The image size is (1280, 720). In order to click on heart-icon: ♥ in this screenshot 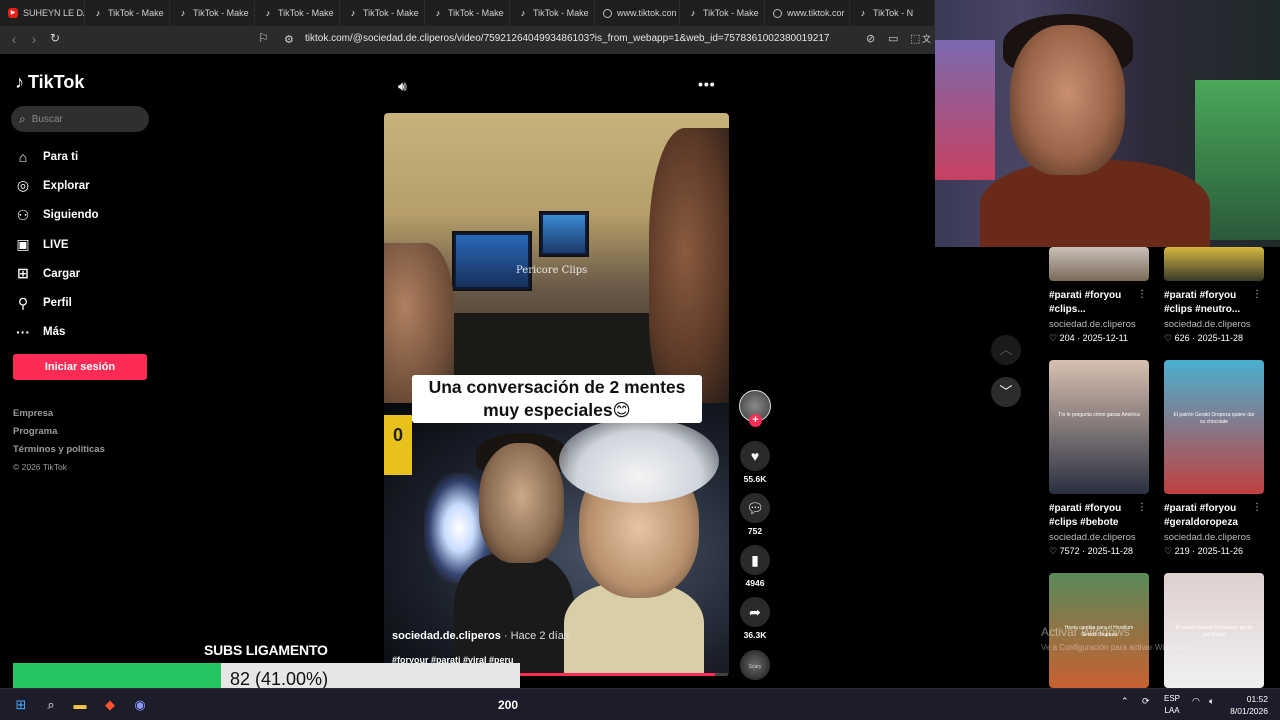, I will do `click(755, 456)`.